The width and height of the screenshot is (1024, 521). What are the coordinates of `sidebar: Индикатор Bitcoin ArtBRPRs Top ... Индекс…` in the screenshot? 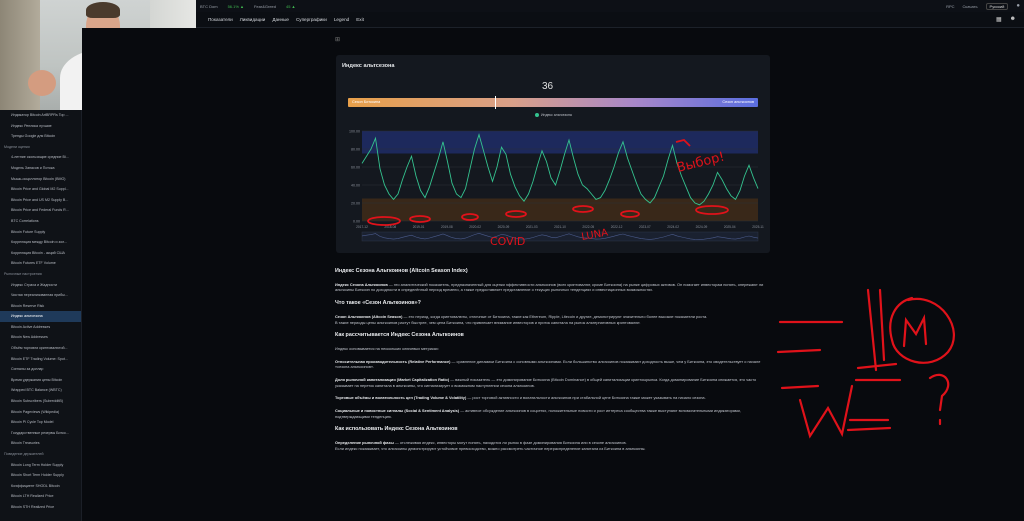 It's located at (41, 315).